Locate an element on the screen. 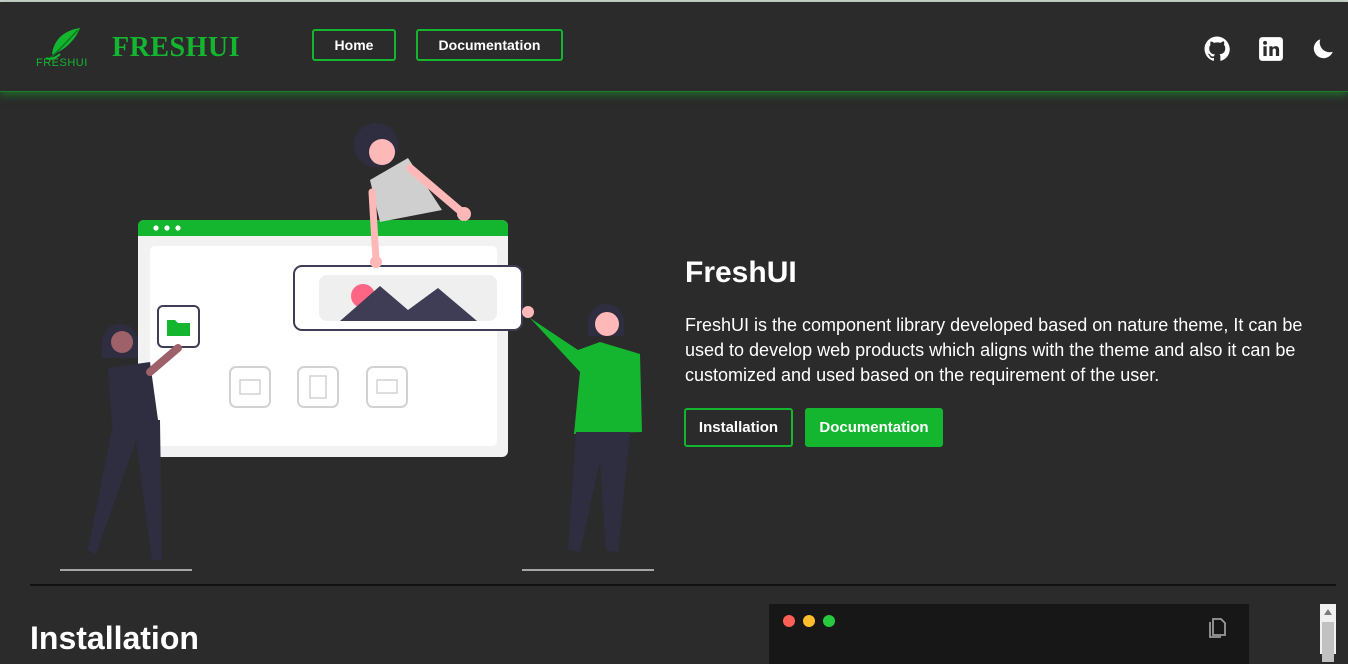  installation-button: Installation is located at coordinates (738, 427).